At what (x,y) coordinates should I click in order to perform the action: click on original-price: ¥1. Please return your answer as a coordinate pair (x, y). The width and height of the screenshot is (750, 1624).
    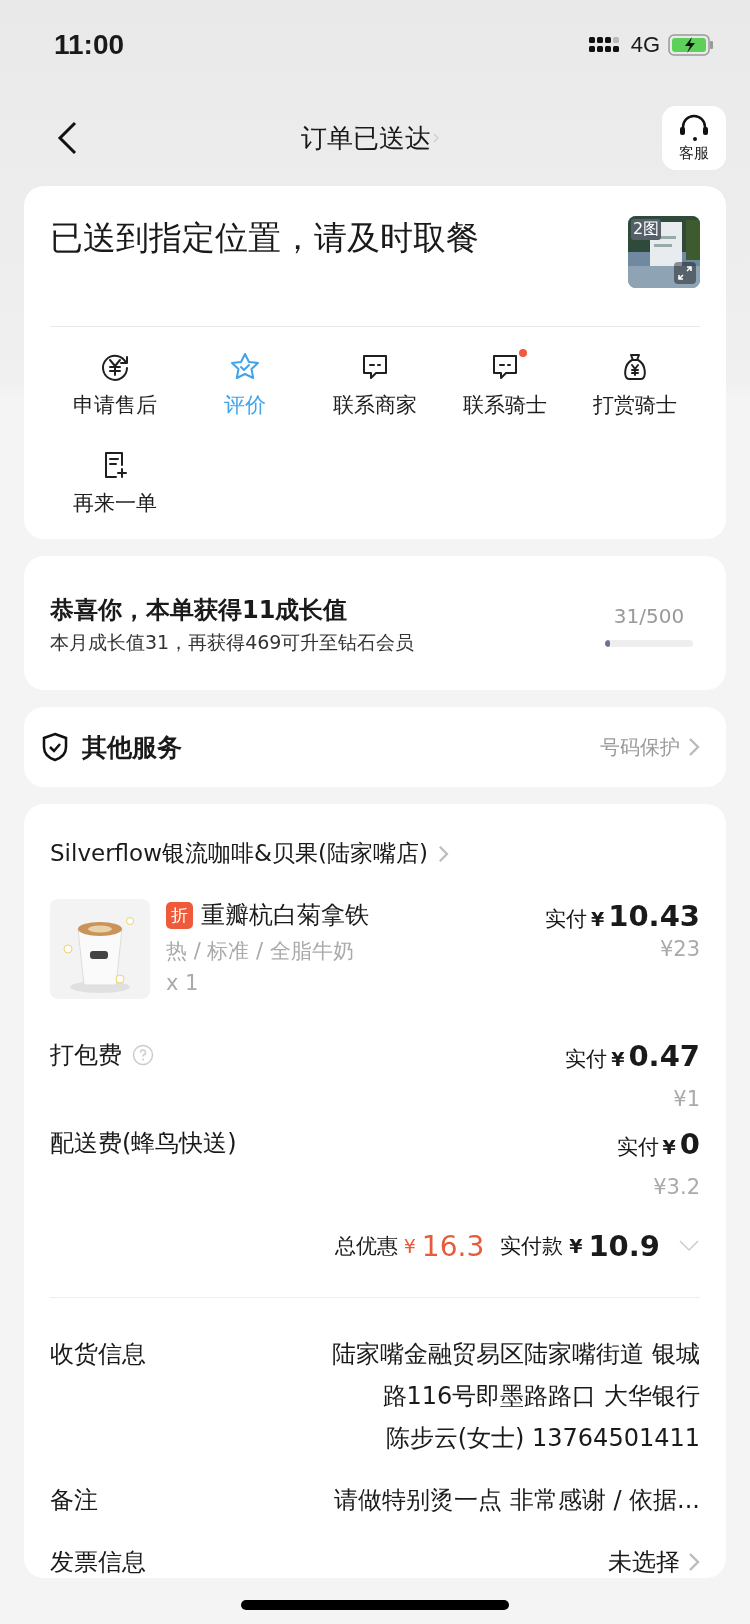
    Looking at the image, I should click on (686, 1099).